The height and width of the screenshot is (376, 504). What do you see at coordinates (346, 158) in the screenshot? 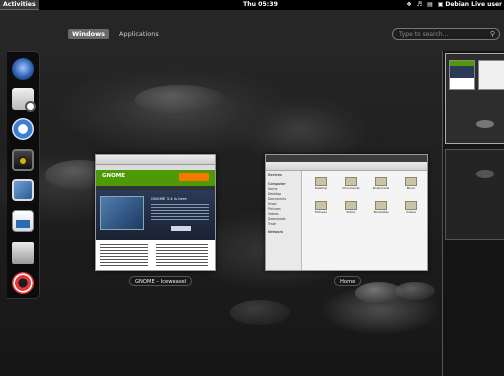
I see `files-titlebar` at bounding box center [346, 158].